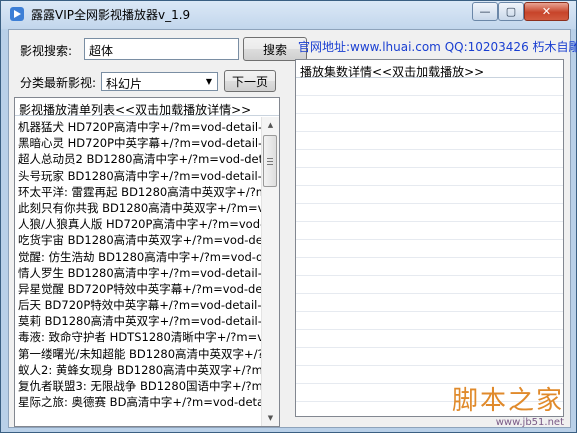 Image resolution: width=577 pixels, height=433 pixels. I want to click on list-item: 星际之旅: 奥德赛 BD高清中字+/?m=vod-detail, so click(139, 402).